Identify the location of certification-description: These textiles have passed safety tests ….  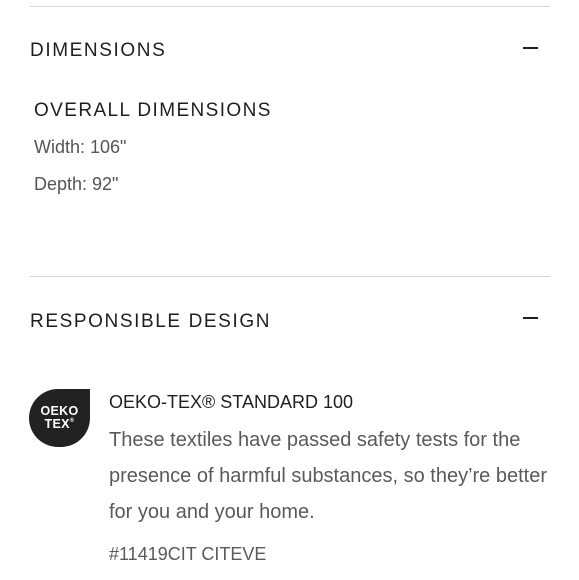
(328, 476).